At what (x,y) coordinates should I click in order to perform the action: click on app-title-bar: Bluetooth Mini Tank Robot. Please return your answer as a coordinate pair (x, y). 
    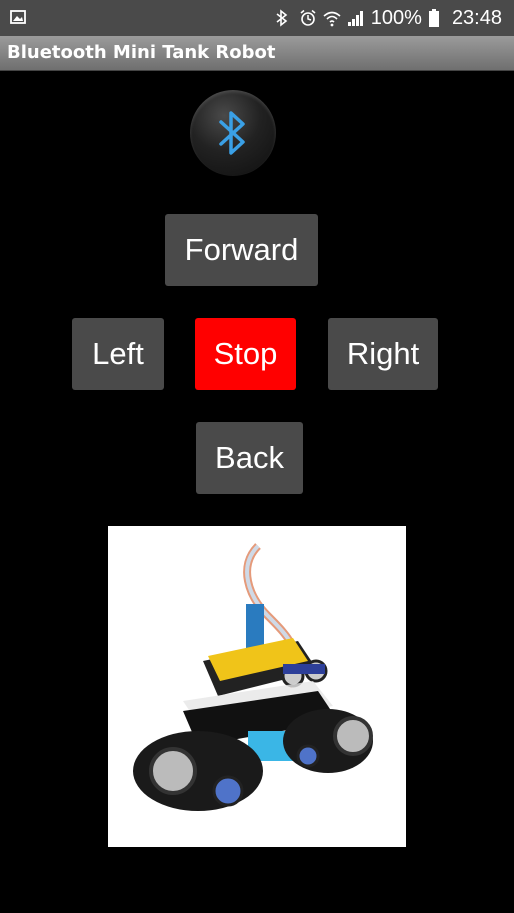
    Looking at the image, I should click on (257, 53).